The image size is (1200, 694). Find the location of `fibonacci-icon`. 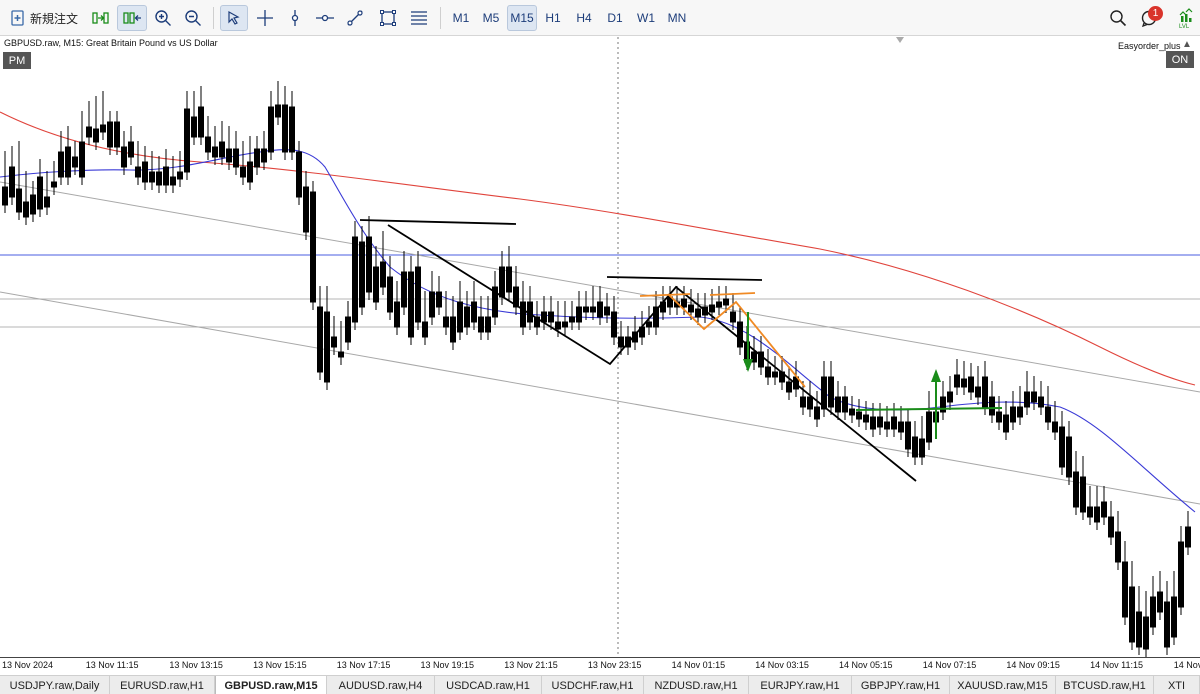

fibonacci-icon is located at coordinates (419, 18).